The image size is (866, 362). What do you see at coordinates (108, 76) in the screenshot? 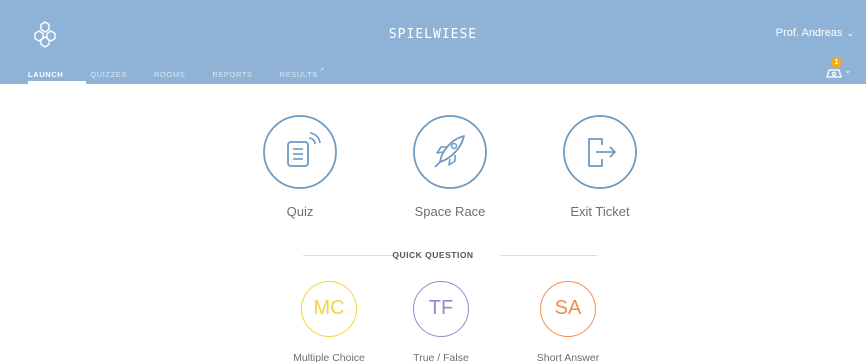
I see `tab-quizzes: QUIZZES` at bounding box center [108, 76].